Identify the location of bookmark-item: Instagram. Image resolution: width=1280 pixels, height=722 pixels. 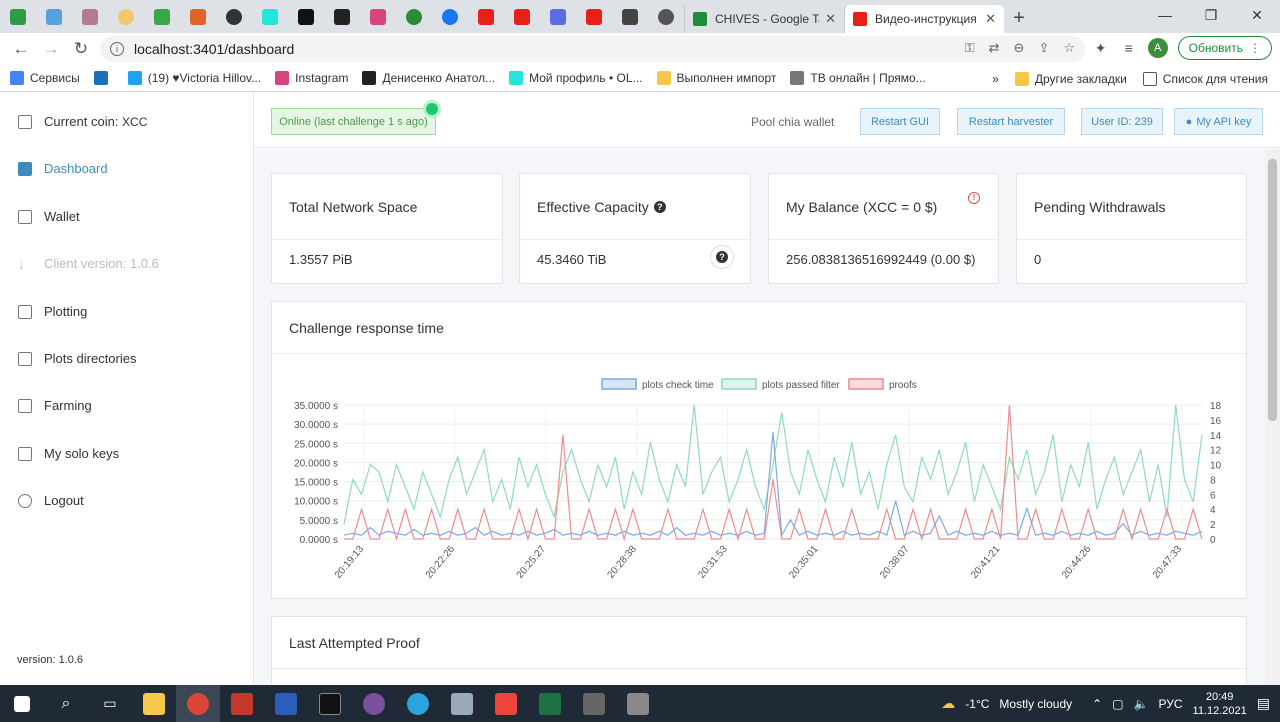
(311, 78).